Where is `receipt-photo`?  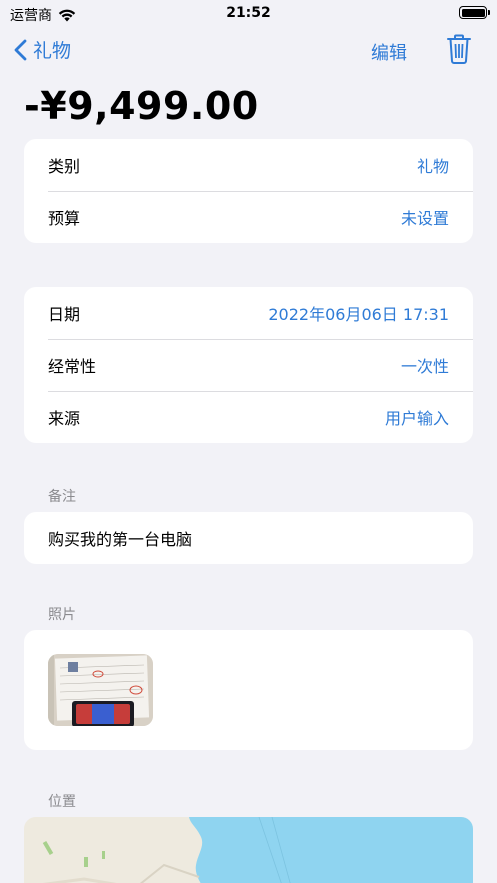
receipt-photo is located at coordinates (100, 690).